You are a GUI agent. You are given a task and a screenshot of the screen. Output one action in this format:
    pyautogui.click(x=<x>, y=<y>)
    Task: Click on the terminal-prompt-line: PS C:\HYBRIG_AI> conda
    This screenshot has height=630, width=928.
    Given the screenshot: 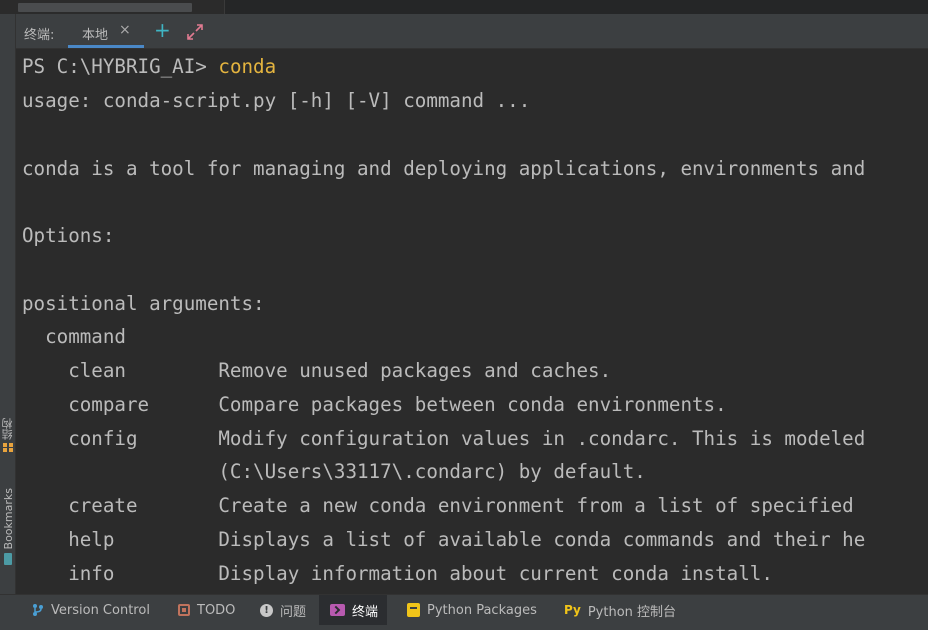 What is the action you would take?
    pyautogui.click(x=149, y=67)
    